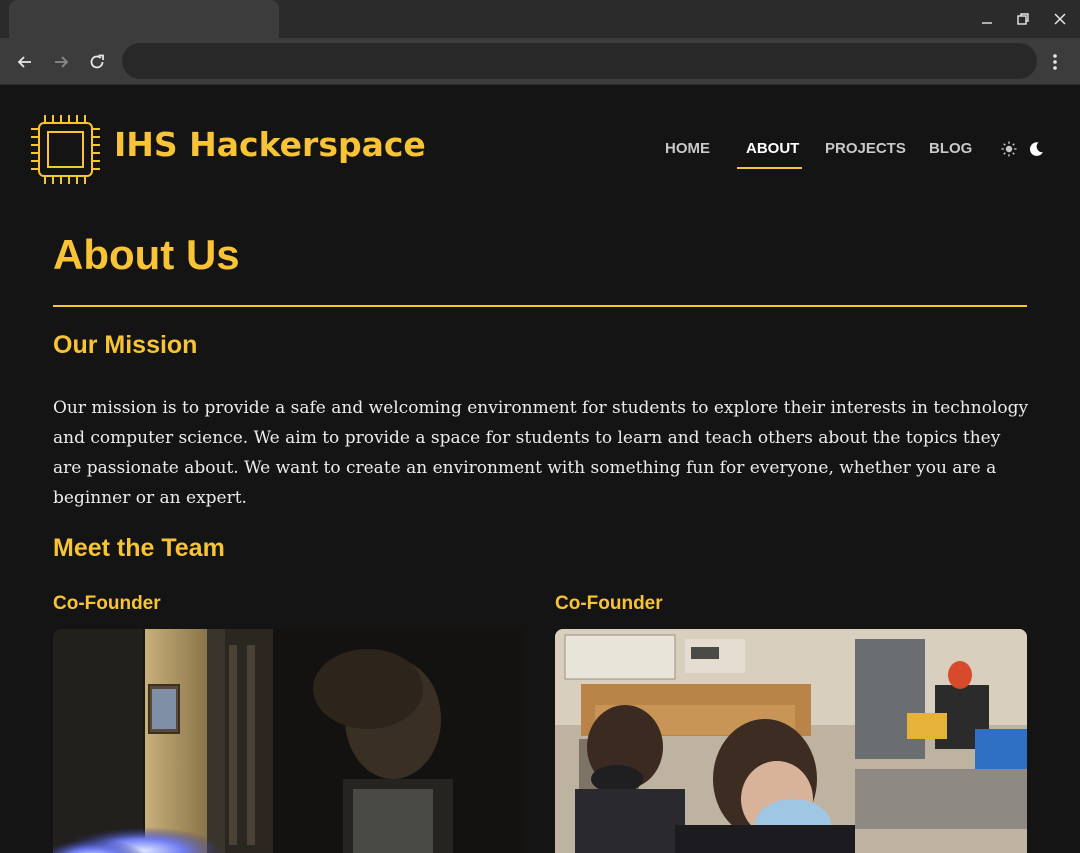 The height and width of the screenshot is (853, 1080). Describe the element at coordinates (1009, 149) in the screenshot. I see `sun-icon` at that location.